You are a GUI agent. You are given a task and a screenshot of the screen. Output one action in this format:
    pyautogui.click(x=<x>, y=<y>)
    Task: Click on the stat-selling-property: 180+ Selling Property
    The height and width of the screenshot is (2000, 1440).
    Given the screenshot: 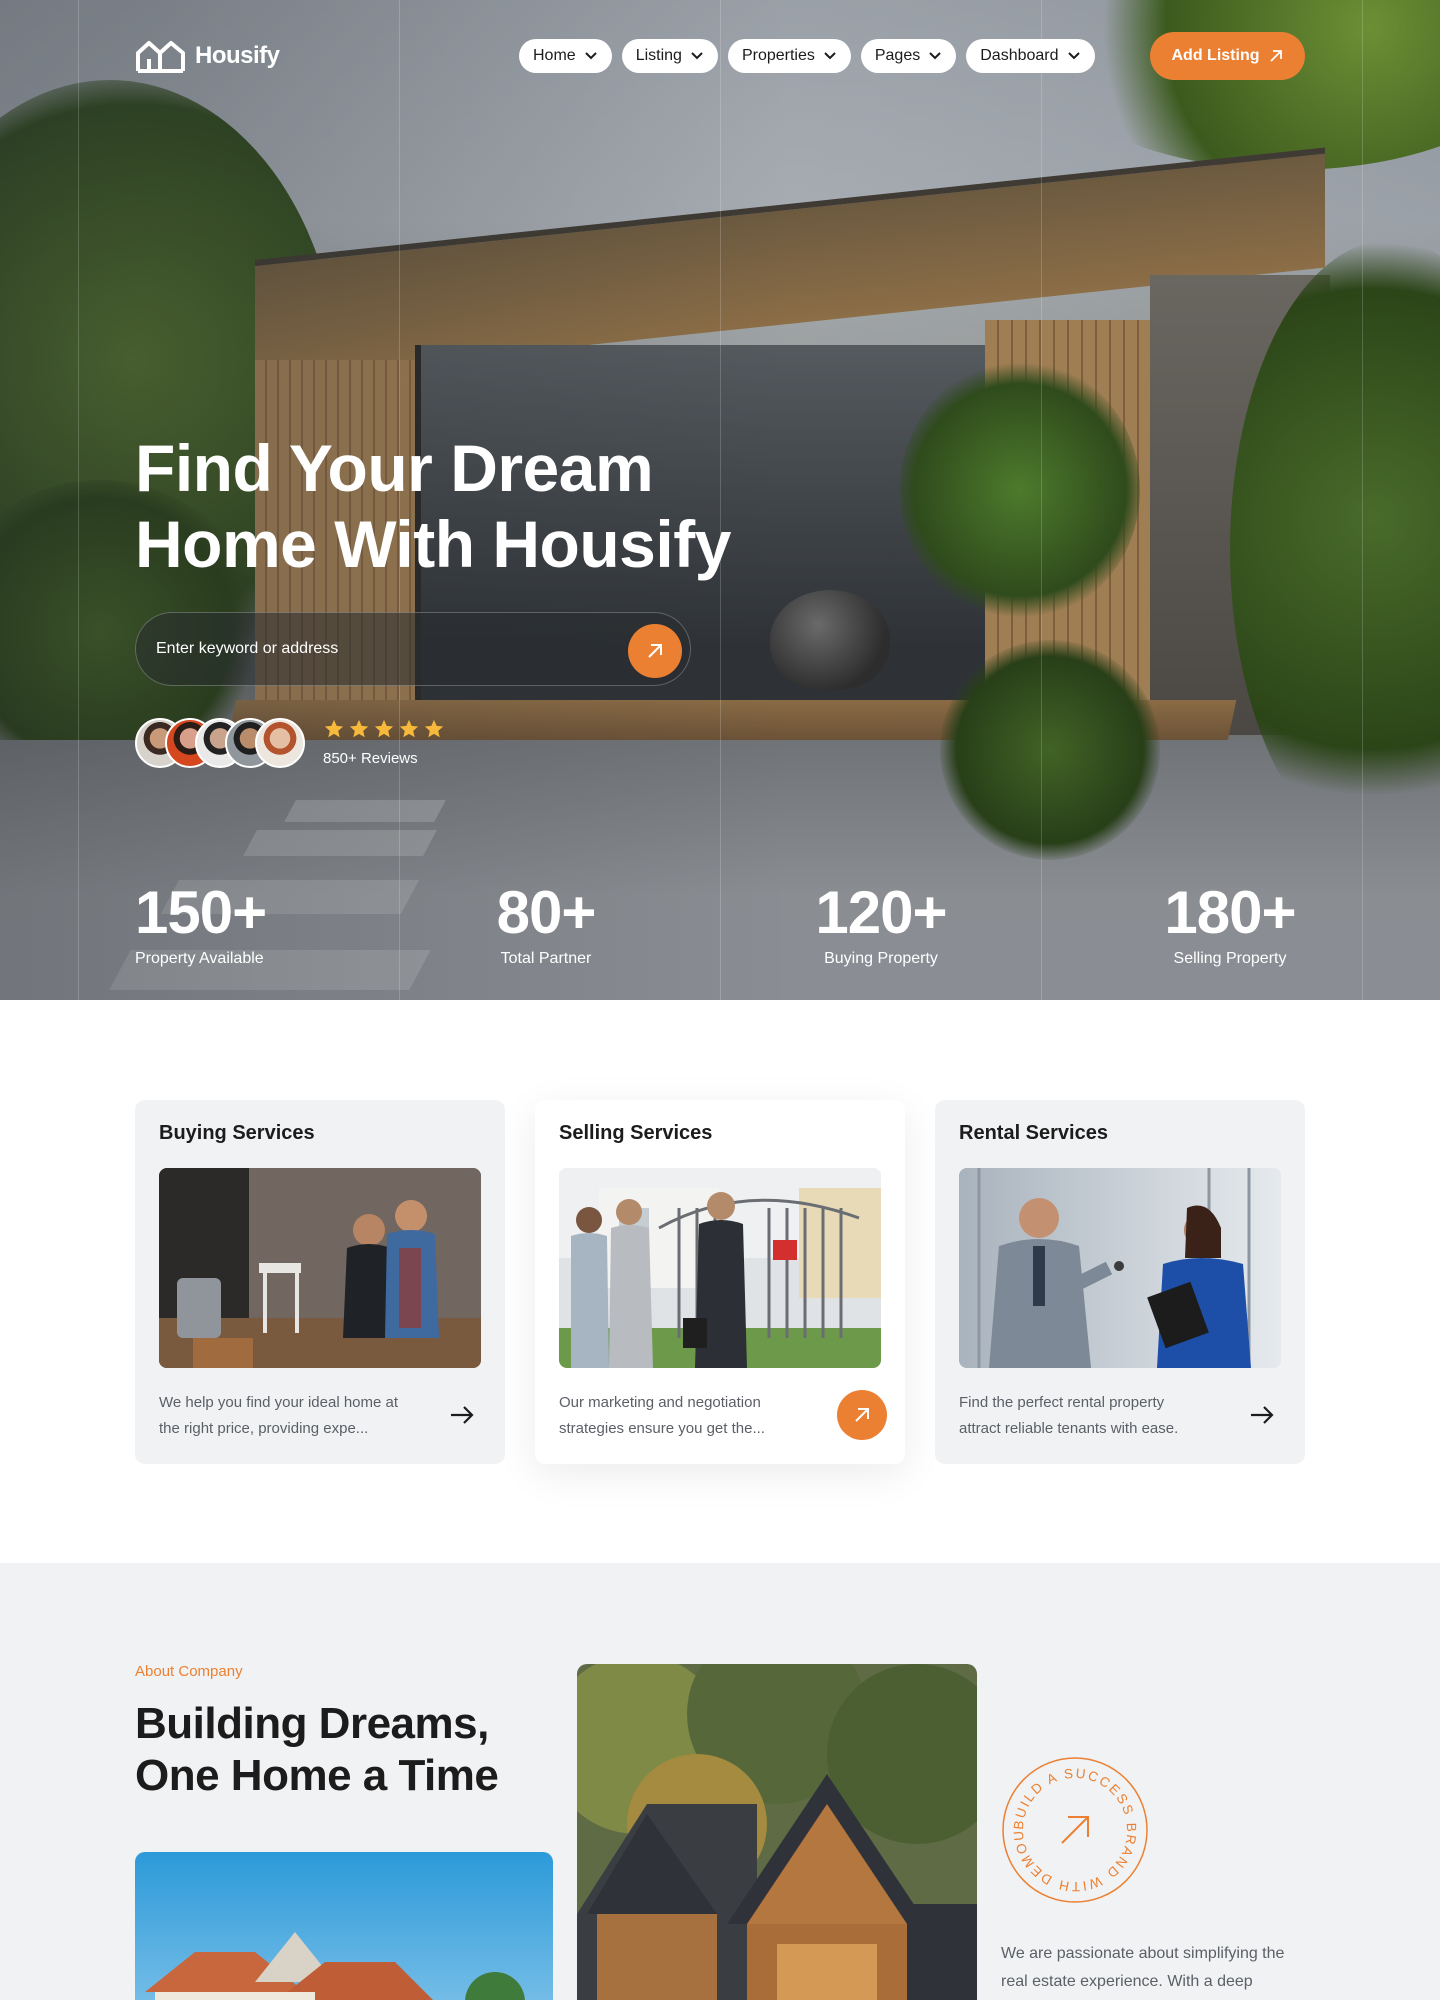 What is the action you would take?
    pyautogui.click(x=1230, y=923)
    